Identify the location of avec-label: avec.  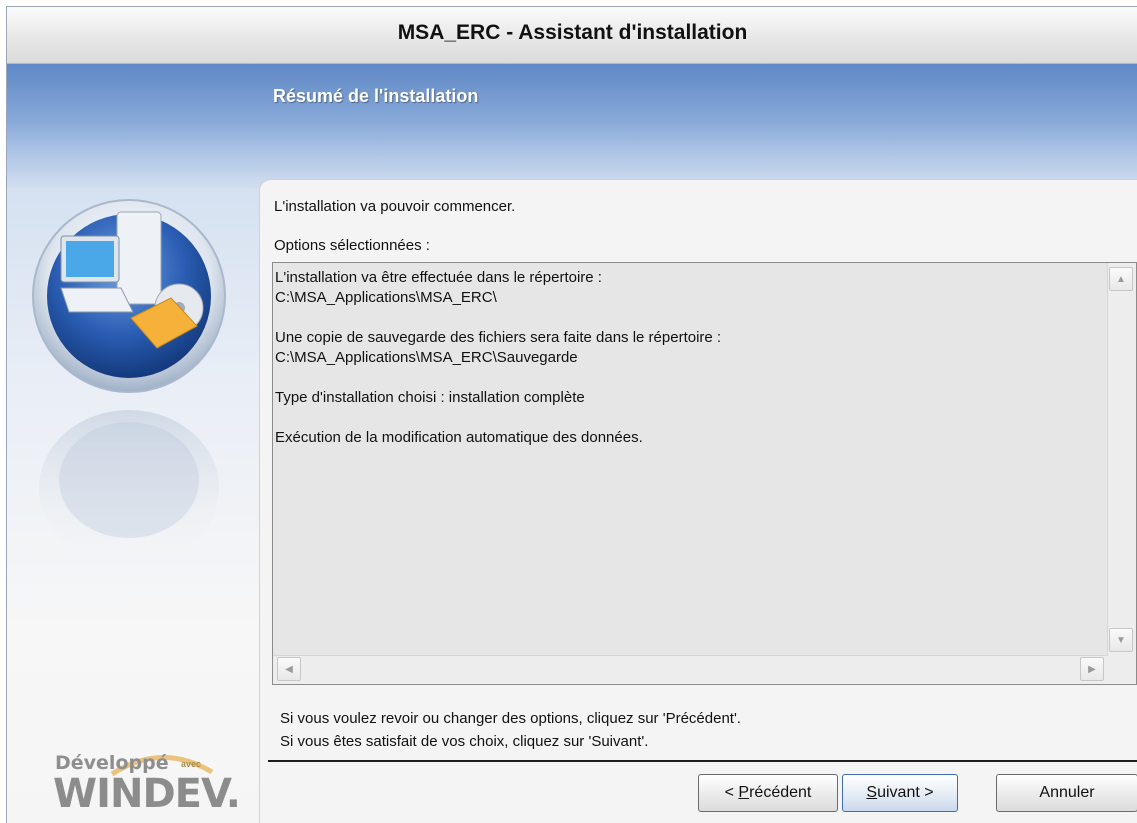
(191, 764).